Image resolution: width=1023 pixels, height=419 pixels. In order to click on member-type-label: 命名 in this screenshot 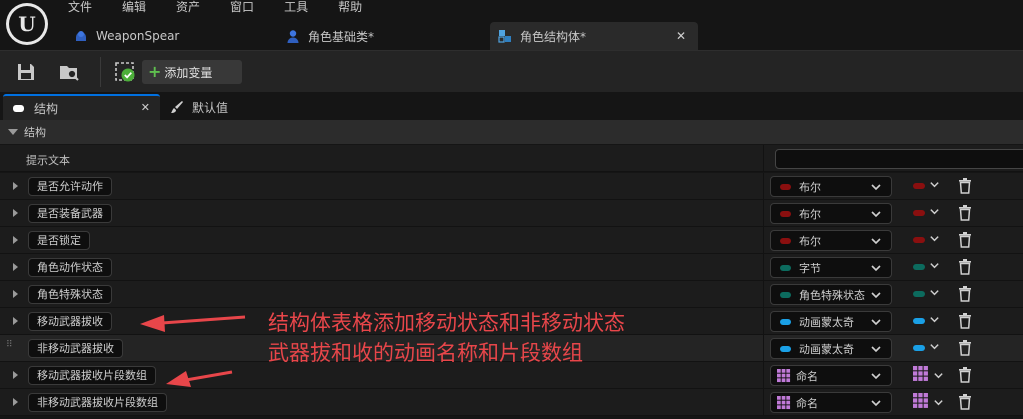, I will do `click(807, 376)`.